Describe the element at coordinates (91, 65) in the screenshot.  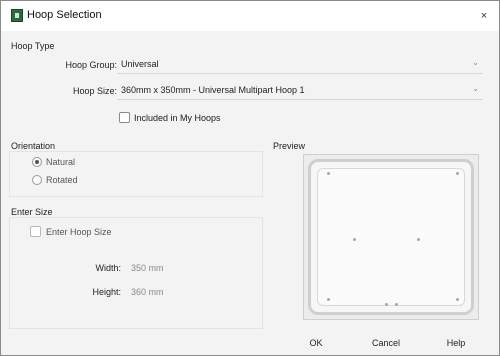
I see `hoop-group-label: Hoop Group:` at that location.